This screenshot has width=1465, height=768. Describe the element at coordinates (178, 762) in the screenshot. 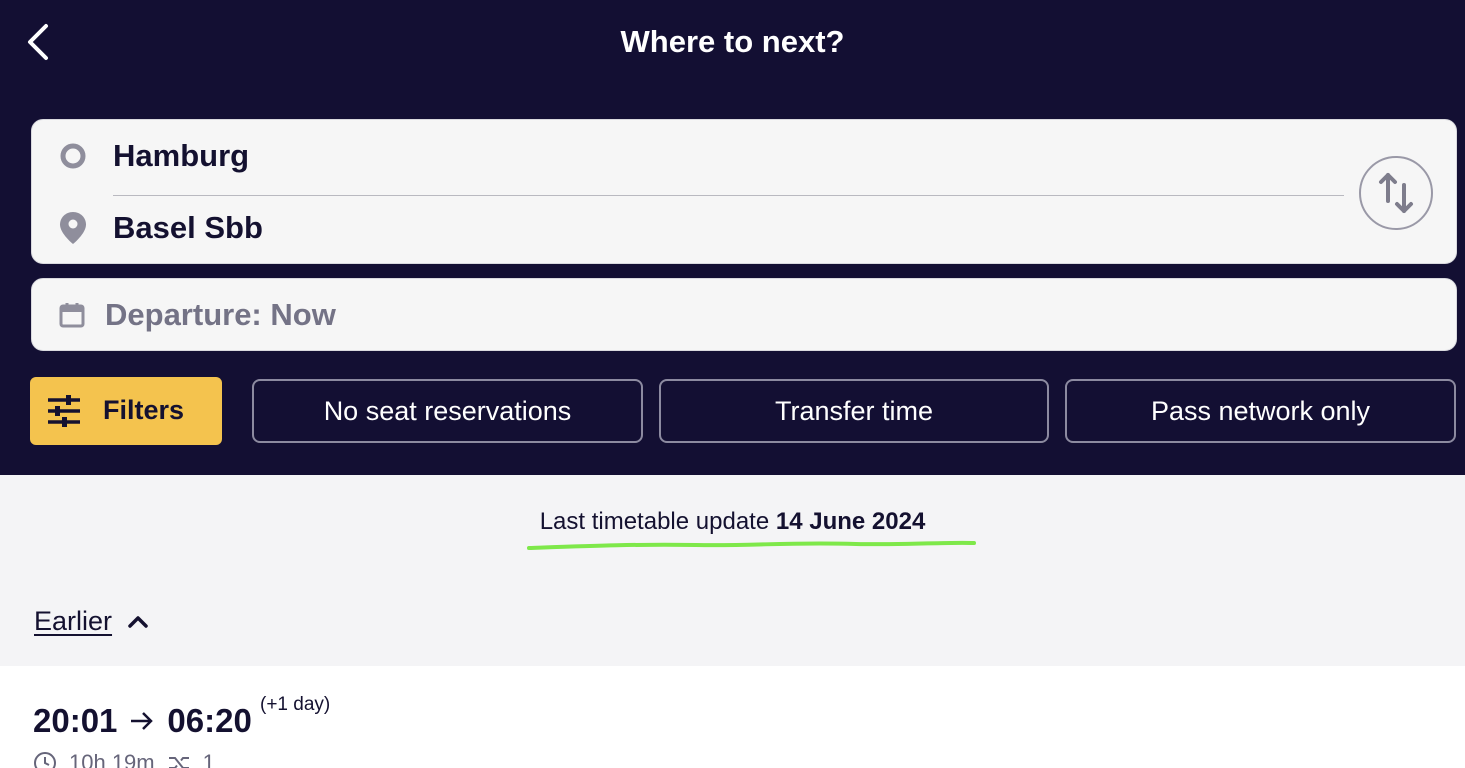

I see `transfer-icon` at that location.